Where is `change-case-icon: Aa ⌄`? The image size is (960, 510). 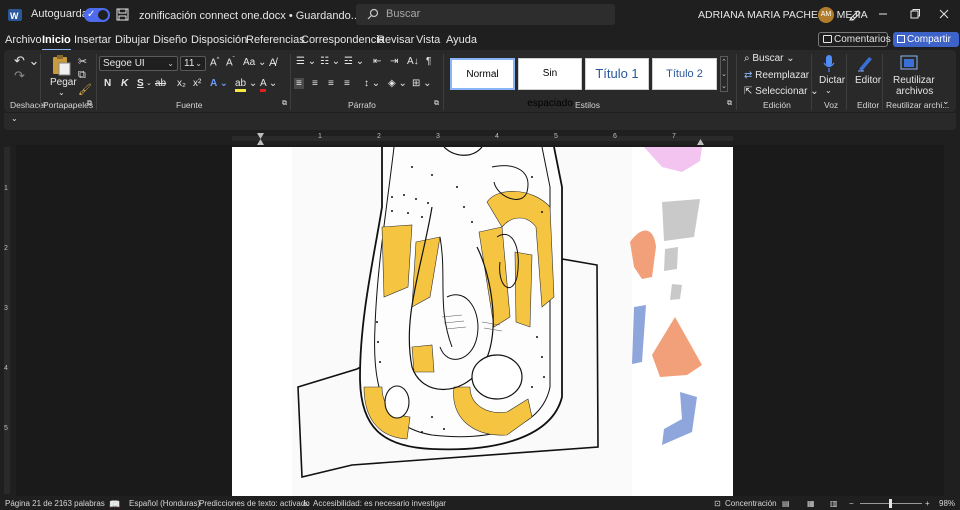 change-case-icon: Aa ⌄ is located at coordinates (254, 62).